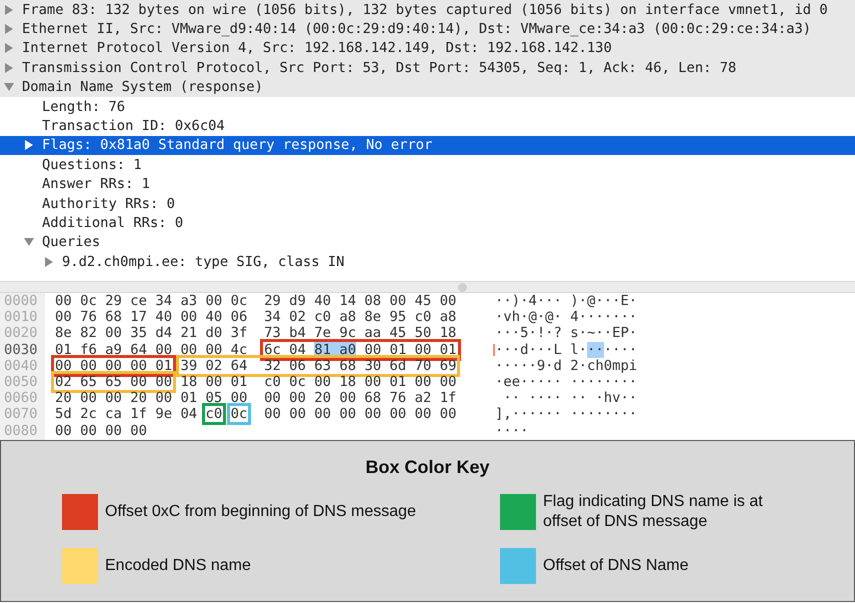 This screenshot has width=855, height=603. Describe the element at coordinates (113, 222) in the screenshot. I see `tree-item-label: Additional RRs: 0` at that location.